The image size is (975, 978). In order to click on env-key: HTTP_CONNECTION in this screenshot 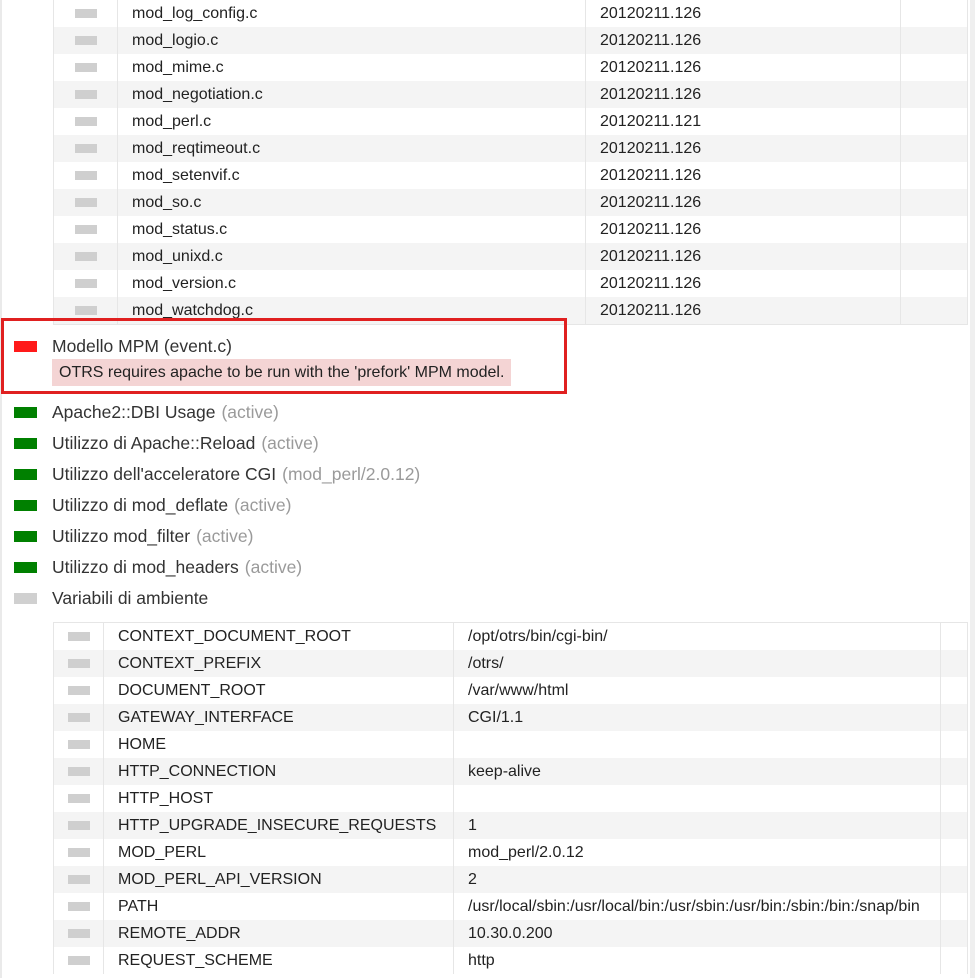, I will do `click(278, 771)`.